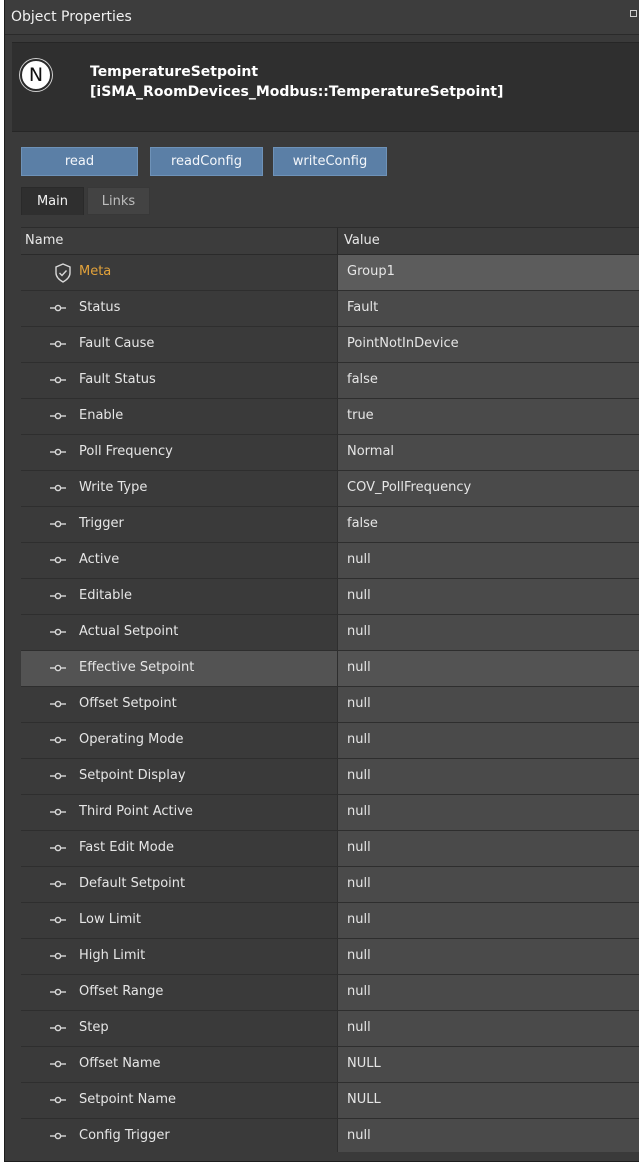  Describe the element at coordinates (330, 885) in the screenshot. I see `table-row: Default Setpoint null` at that location.